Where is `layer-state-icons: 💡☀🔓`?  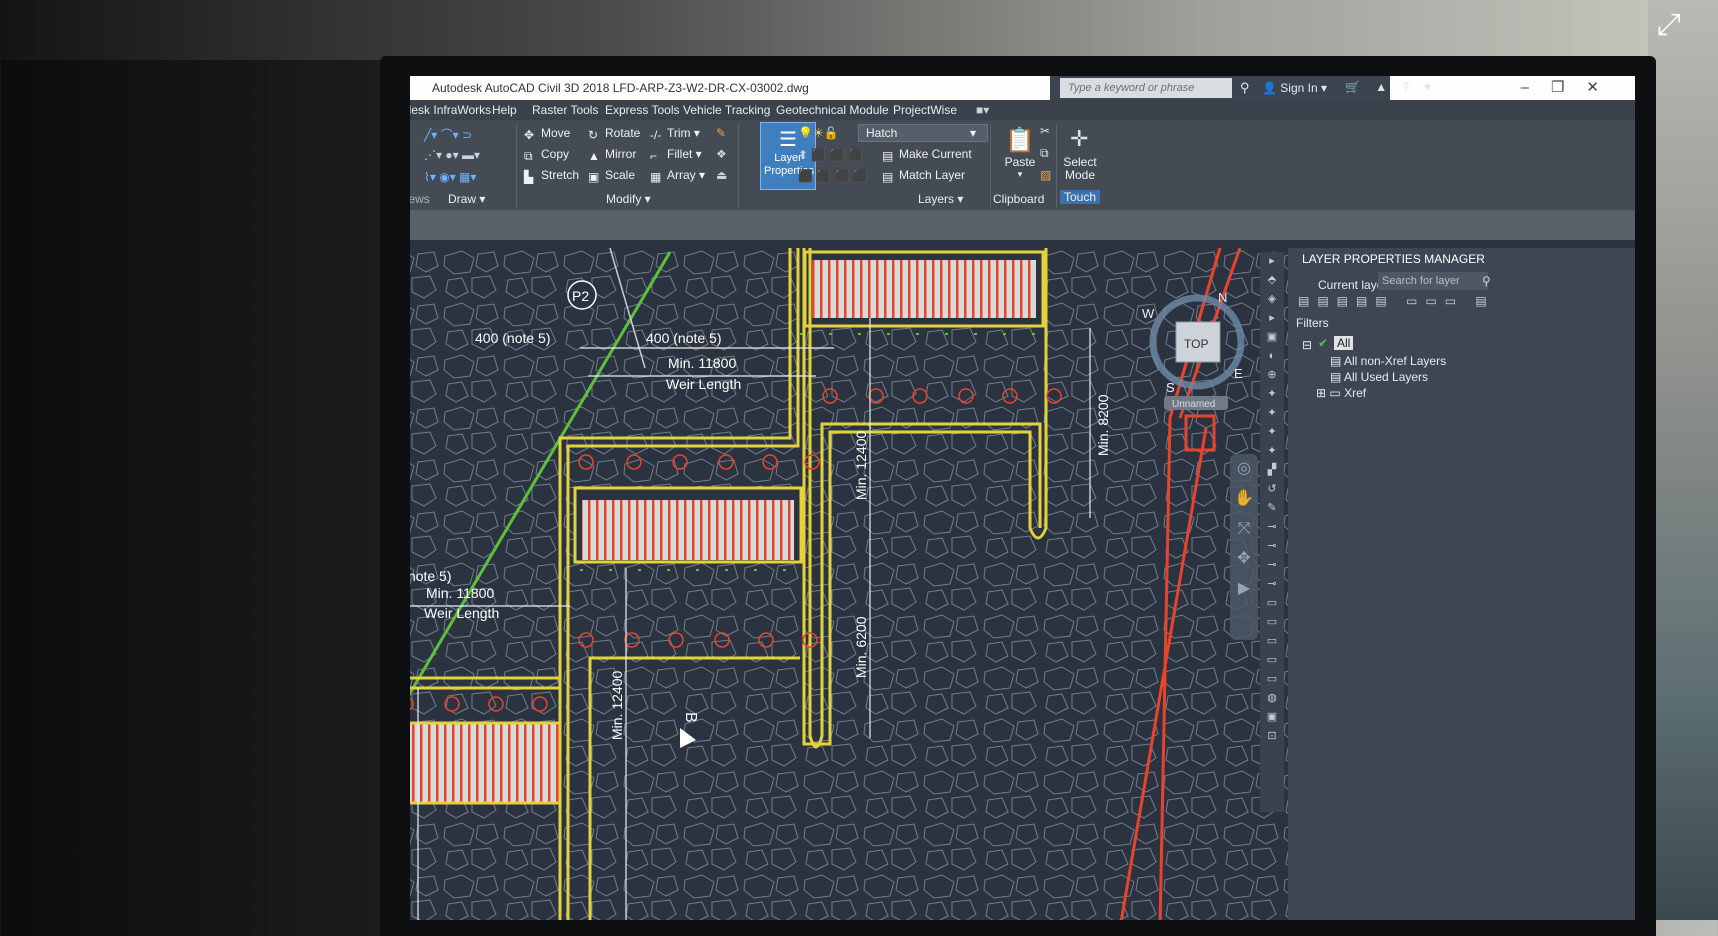
layer-state-icons: 💡☀🔓 is located at coordinates (818, 133).